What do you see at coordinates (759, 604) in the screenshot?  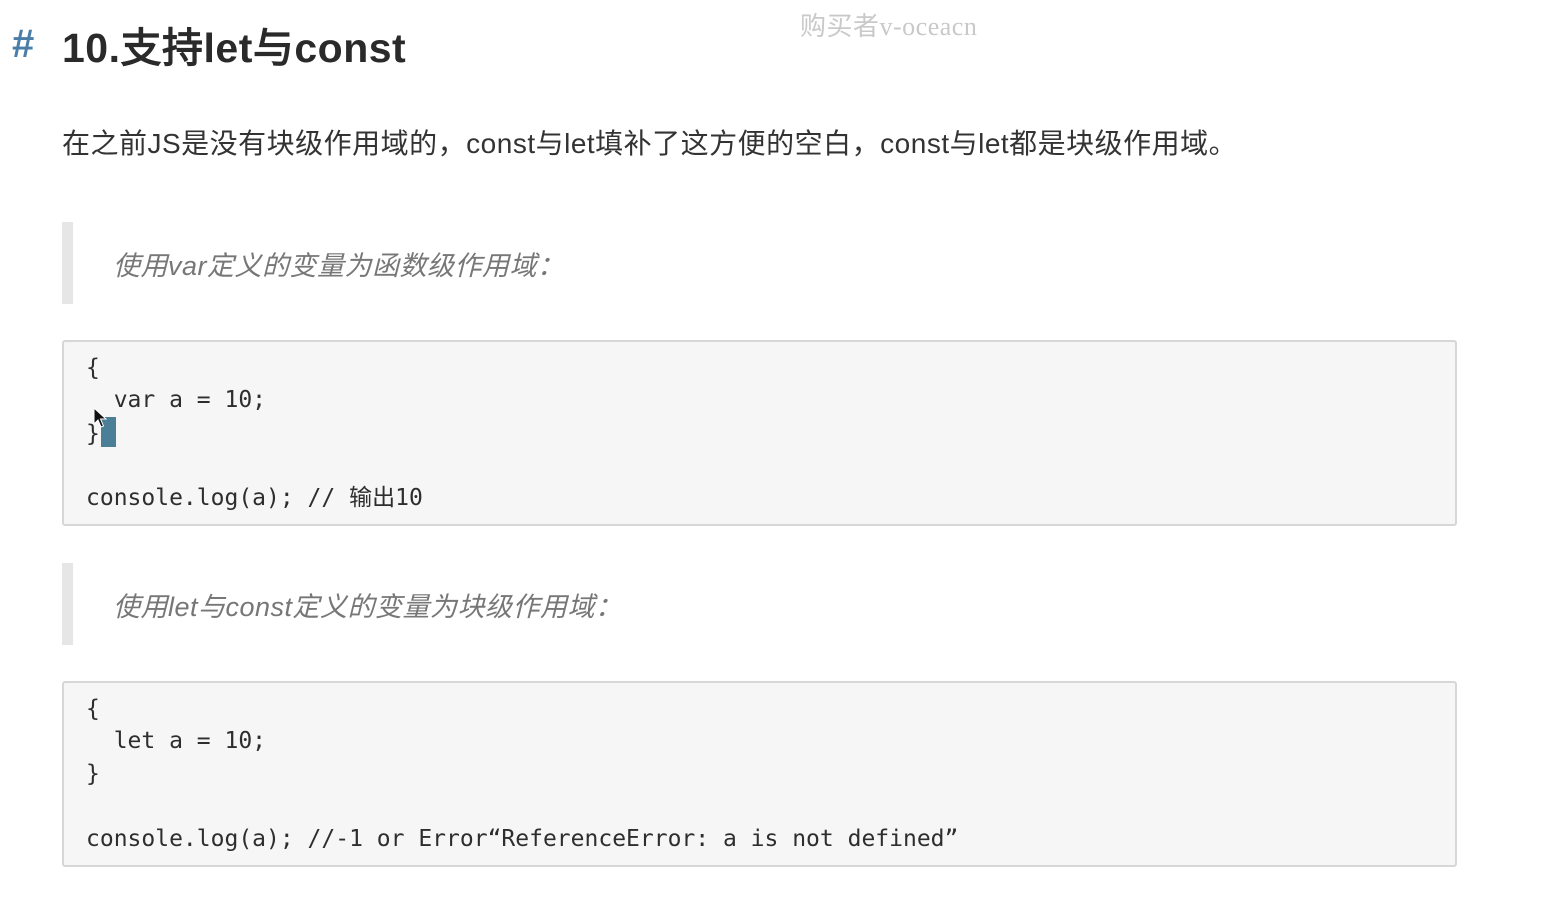 I see `blockquote-let-const: 使用let与const定义的变量为块级作用域：` at bounding box center [759, 604].